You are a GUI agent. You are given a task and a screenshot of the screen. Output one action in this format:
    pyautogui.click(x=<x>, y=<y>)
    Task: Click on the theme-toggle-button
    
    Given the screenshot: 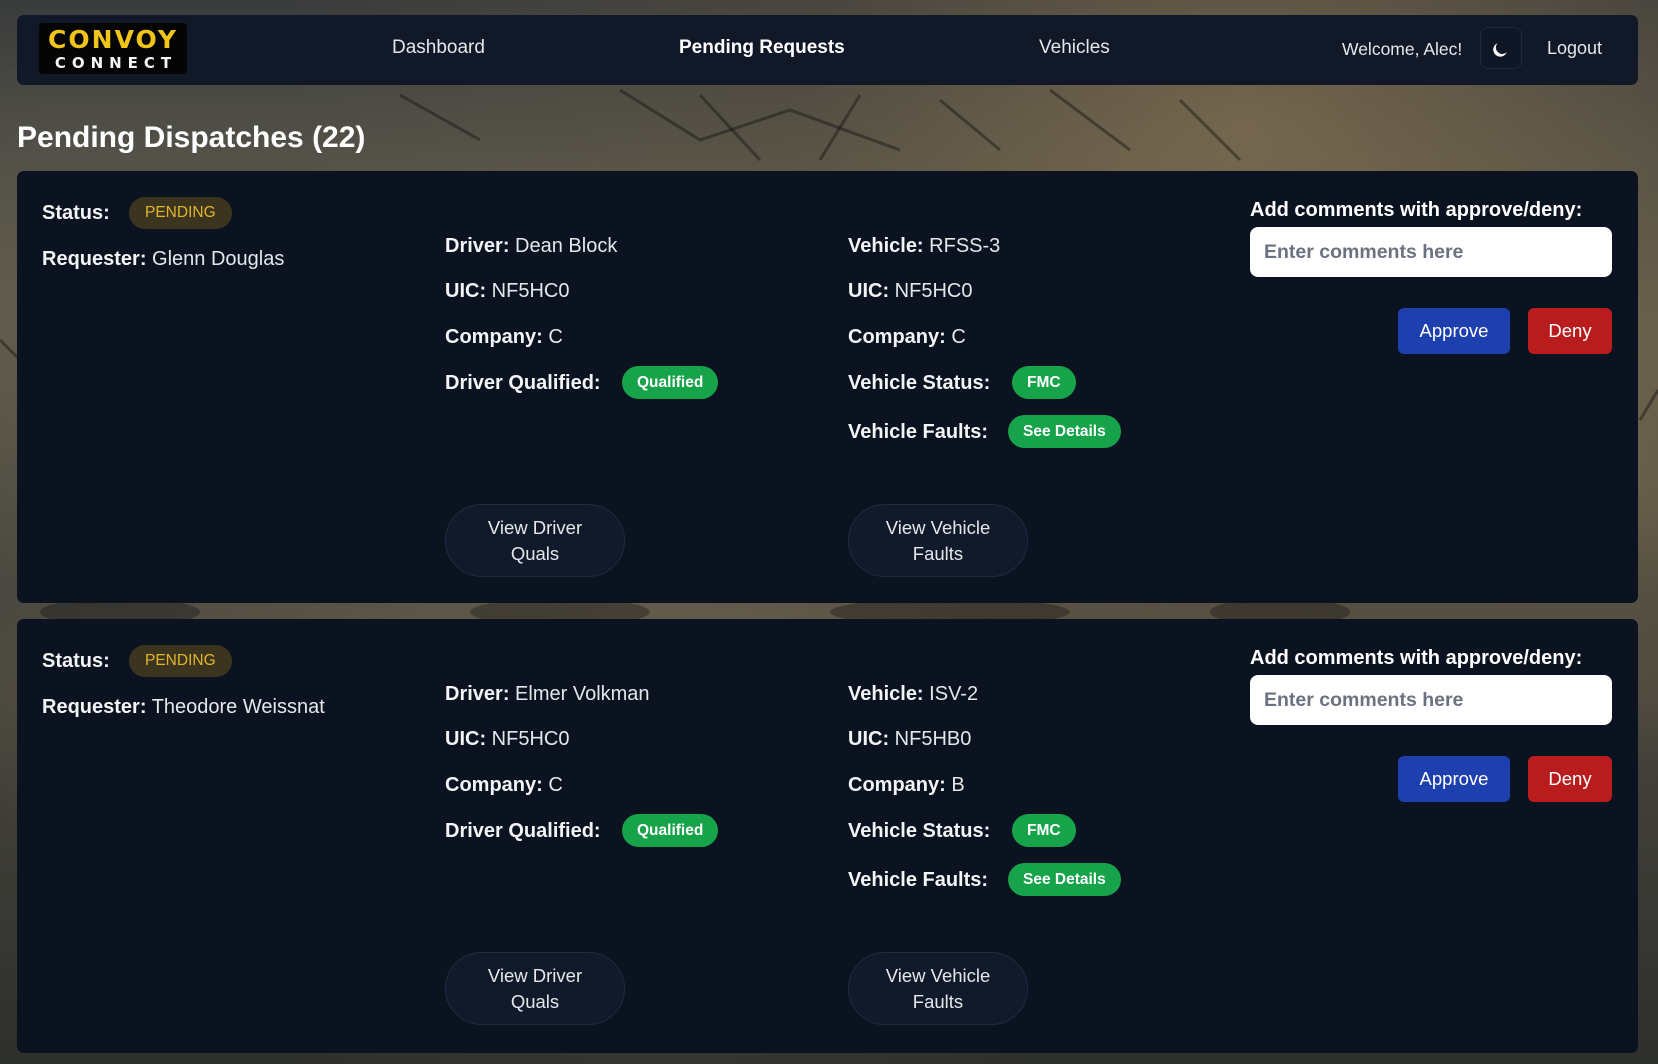 What is the action you would take?
    pyautogui.click(x=1501, y=48)
    